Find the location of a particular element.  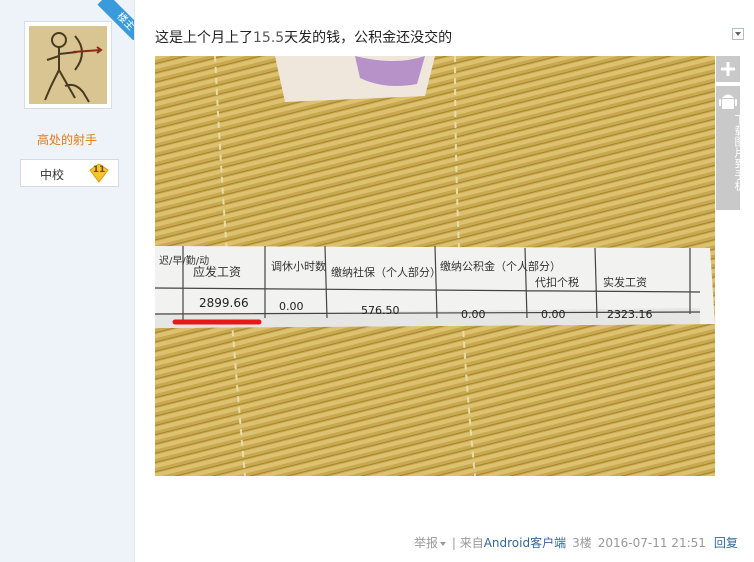

download-label: 下载图片到手机 is located at coordinates (739, 152).